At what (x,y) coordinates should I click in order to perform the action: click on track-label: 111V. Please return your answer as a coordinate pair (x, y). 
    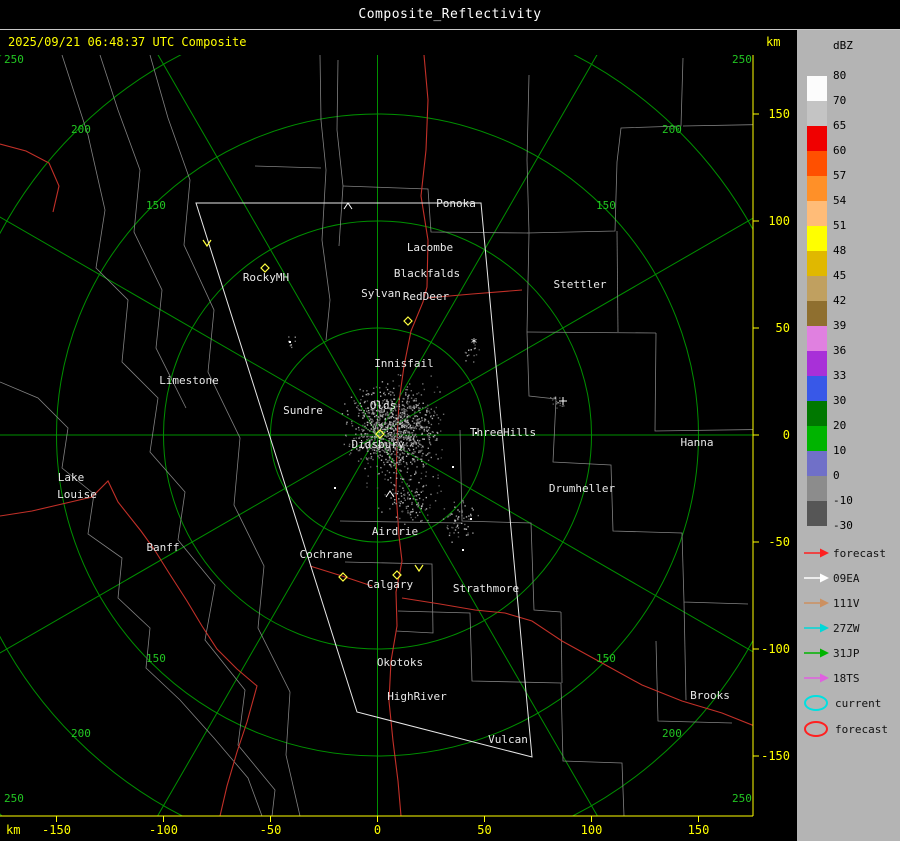
    Looking at the image, I should click on (846, 603).